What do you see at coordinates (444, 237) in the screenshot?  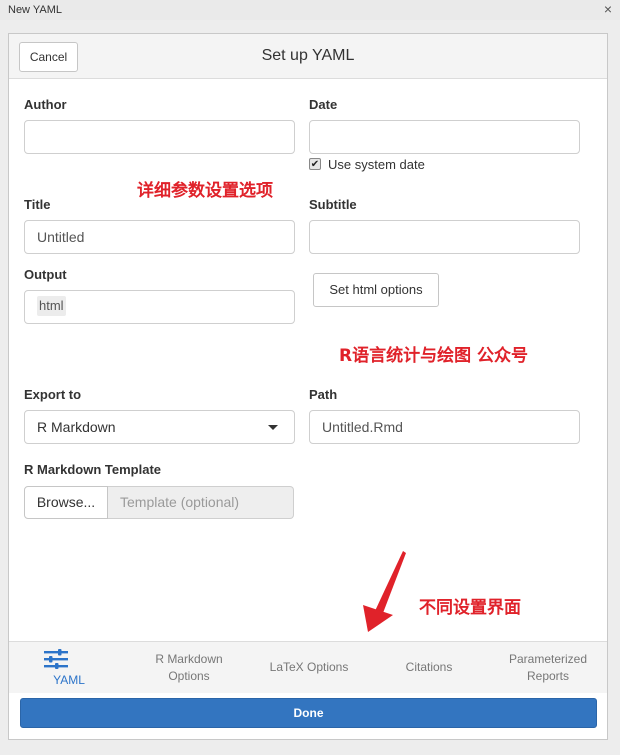 I see `subtitle-field` at bounding box center [444, 237].